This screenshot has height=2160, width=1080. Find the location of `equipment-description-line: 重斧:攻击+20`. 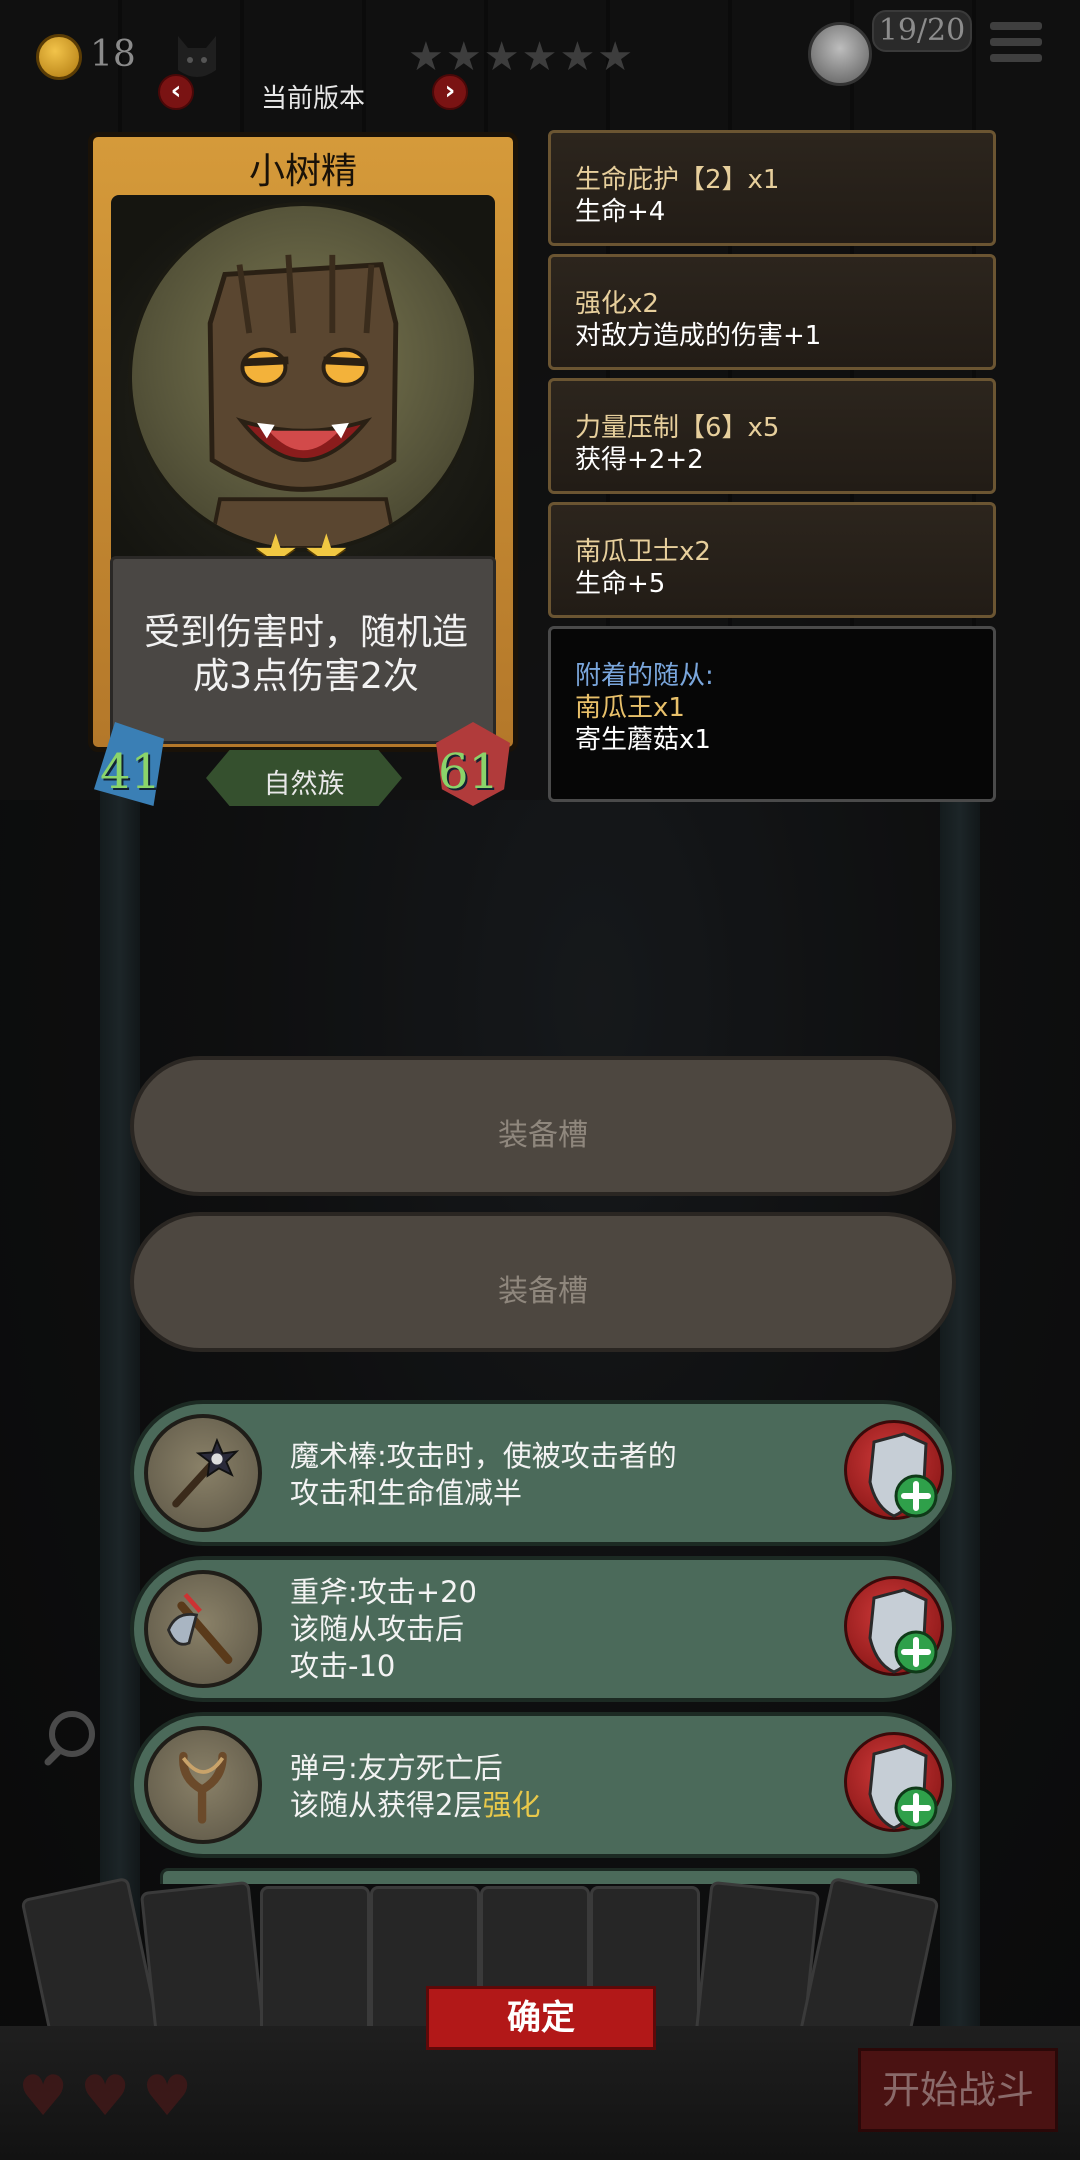

equipment-description-line: 重斧:攻击+20 is located at coordinates (383, 1592).